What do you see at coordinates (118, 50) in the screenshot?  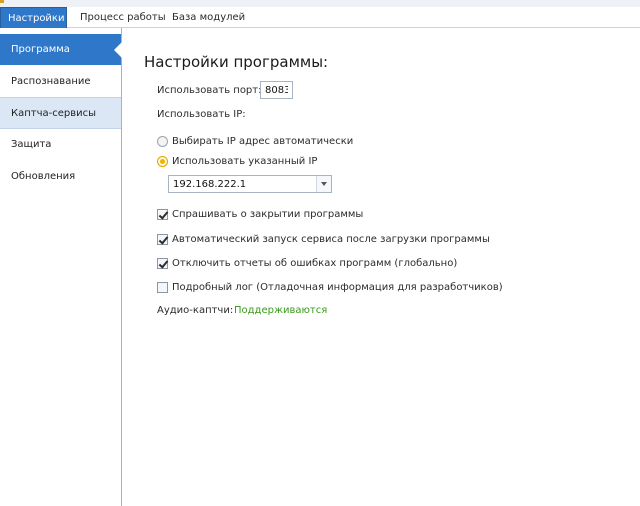 I see `selection-arrow-icon` at bounding box center [118, 50].